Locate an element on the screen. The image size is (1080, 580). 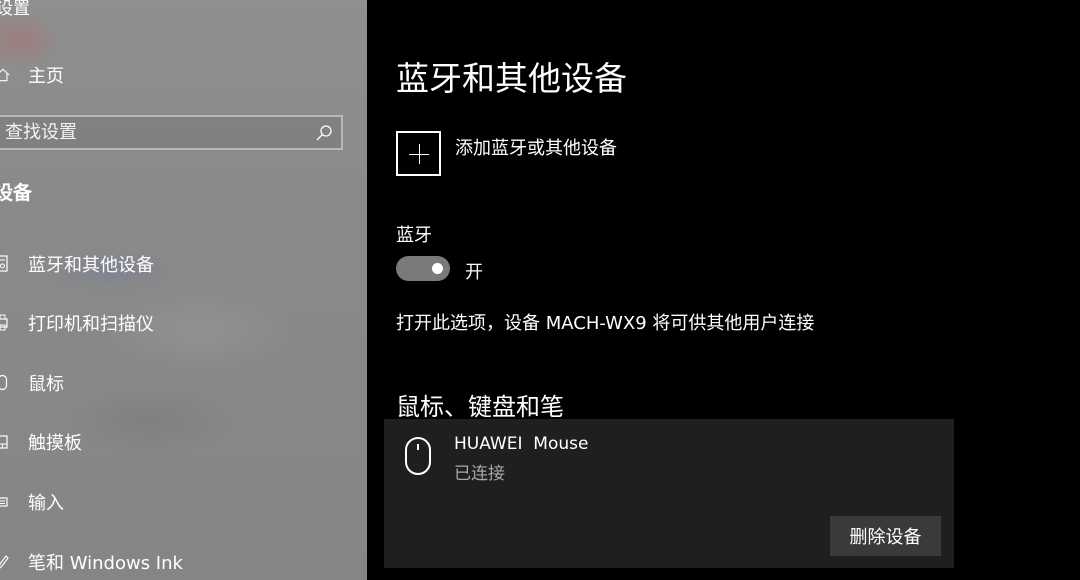
toggle-knob is located at coordinates (437, 268).